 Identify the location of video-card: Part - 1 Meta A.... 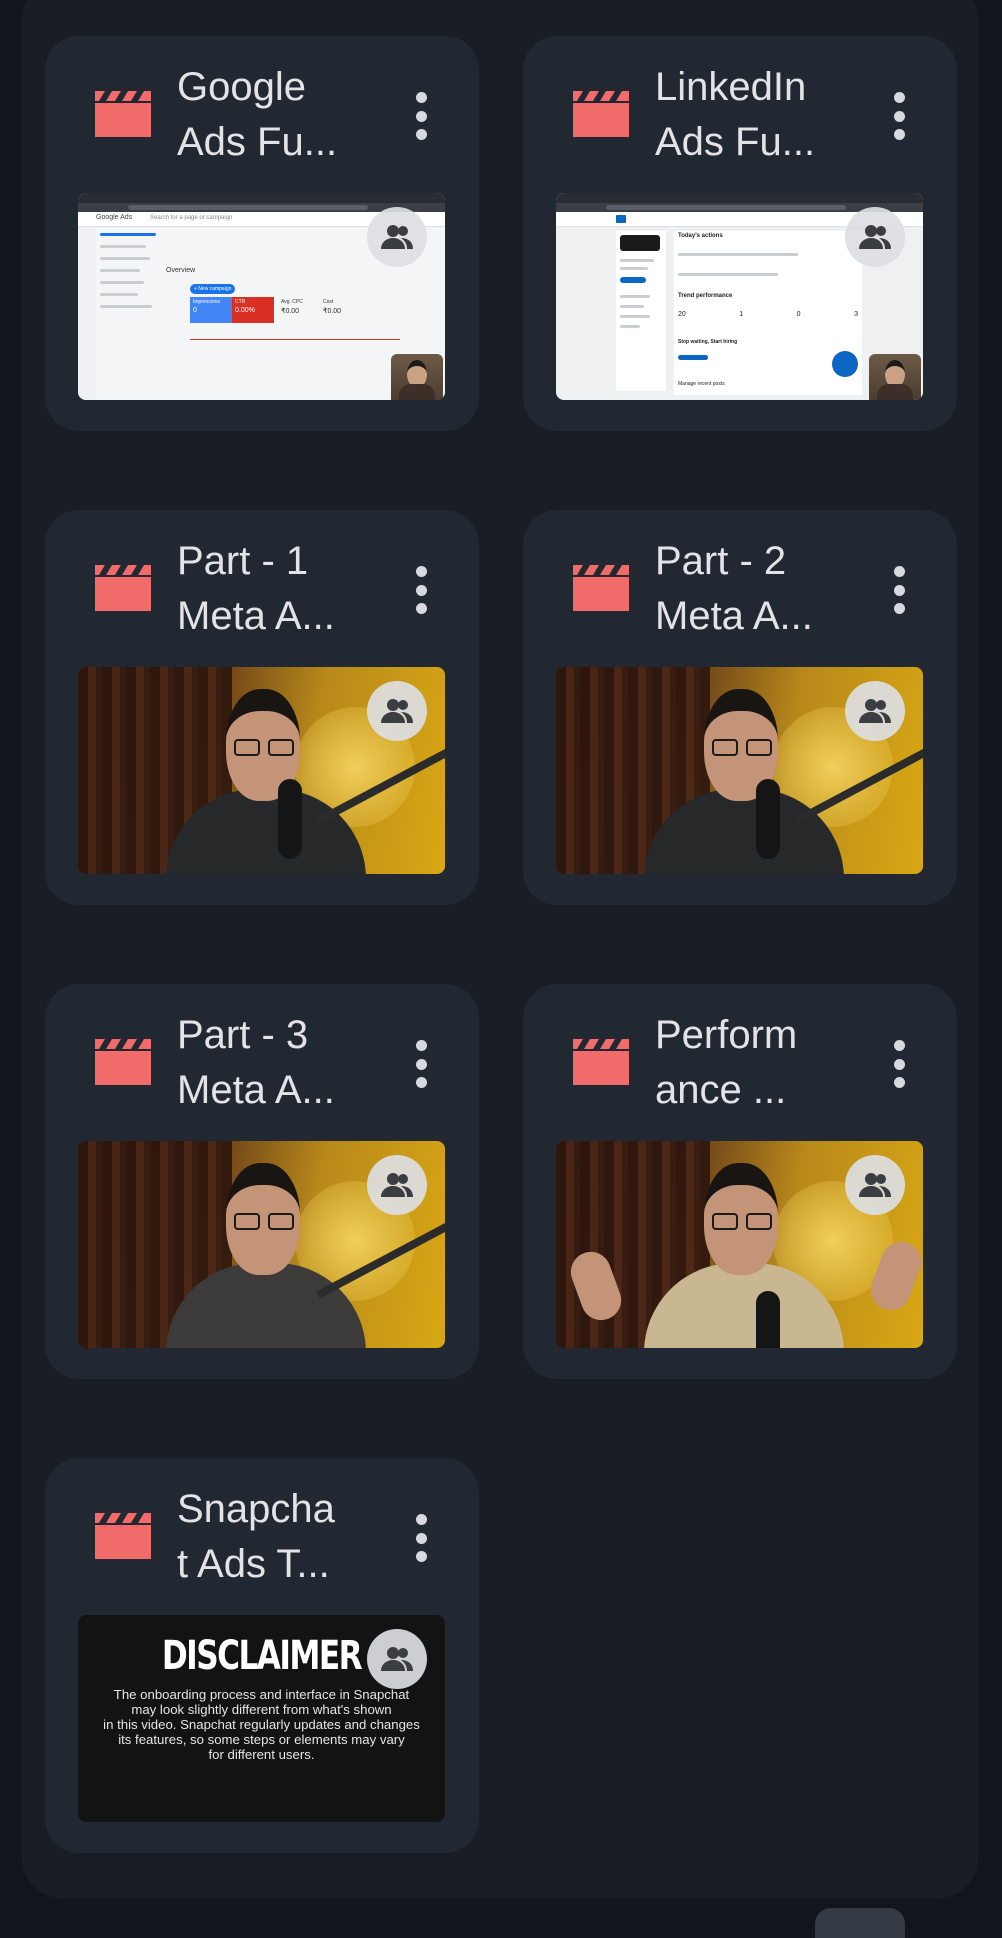
(262, 707).